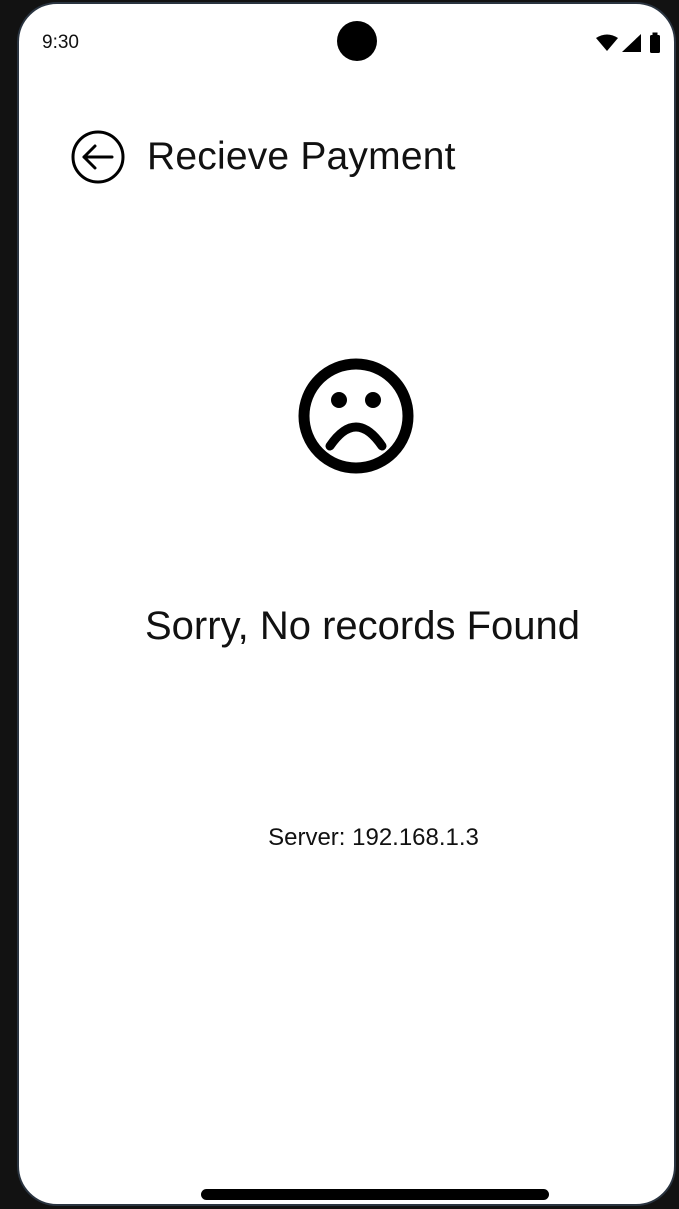 The height and width of the screenshot is (1209, 679). What do you see at coordinates (60, 42) in the screenshot?
I see `status-time: 9:30` at bounding box center [60, 42].